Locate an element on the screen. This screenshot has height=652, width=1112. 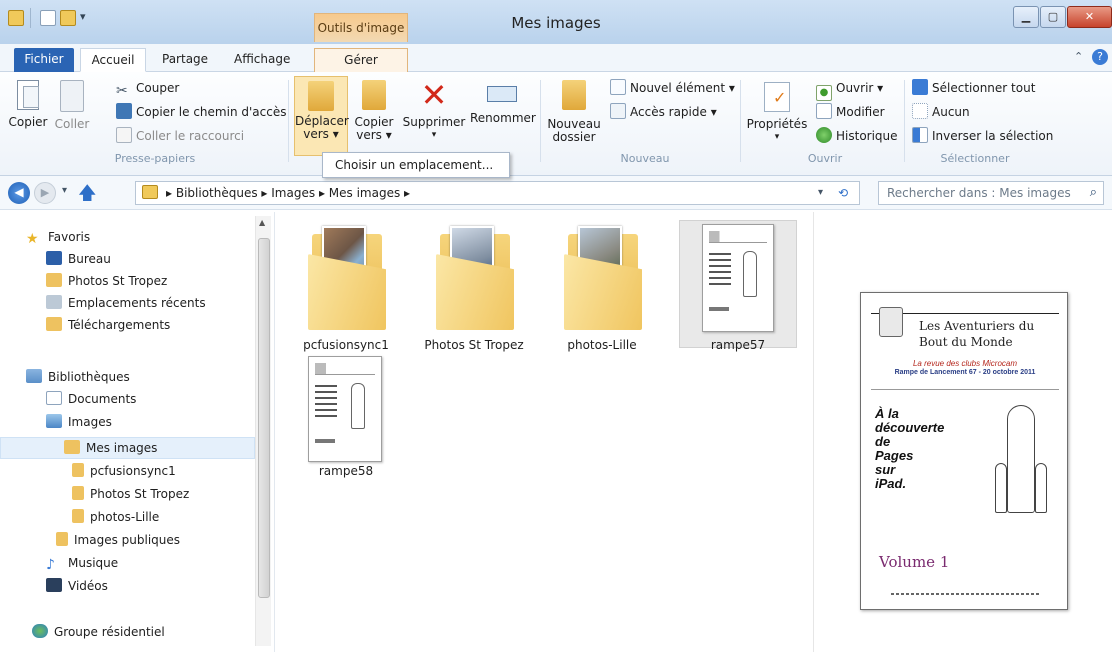
tab-accueil: Accueil is located at coordinates (113, 60).